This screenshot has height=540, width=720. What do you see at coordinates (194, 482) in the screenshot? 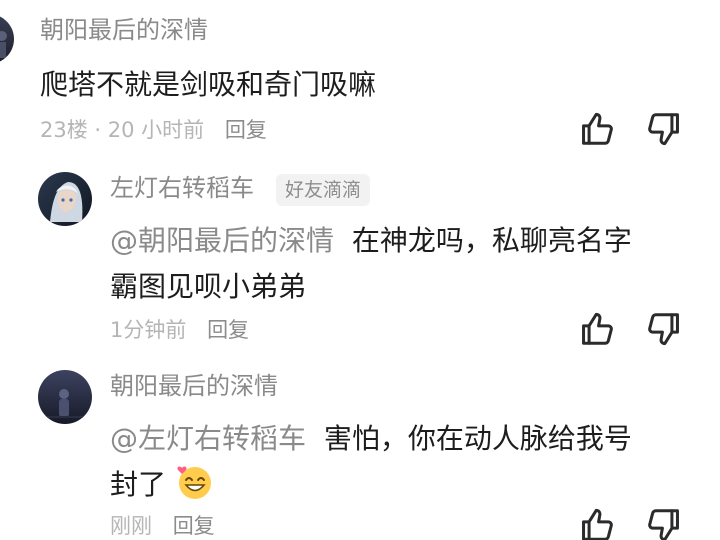
I see `grinning-heart-emoji-icon` at bounding box center [194, 482].